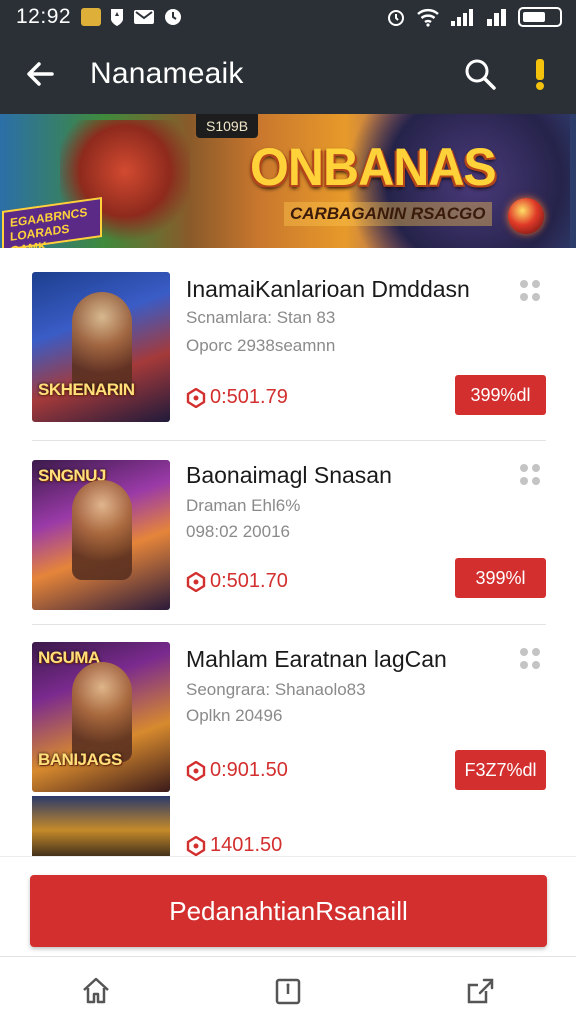  I want to click on game-price: 0:901.50, so click(237, 770).